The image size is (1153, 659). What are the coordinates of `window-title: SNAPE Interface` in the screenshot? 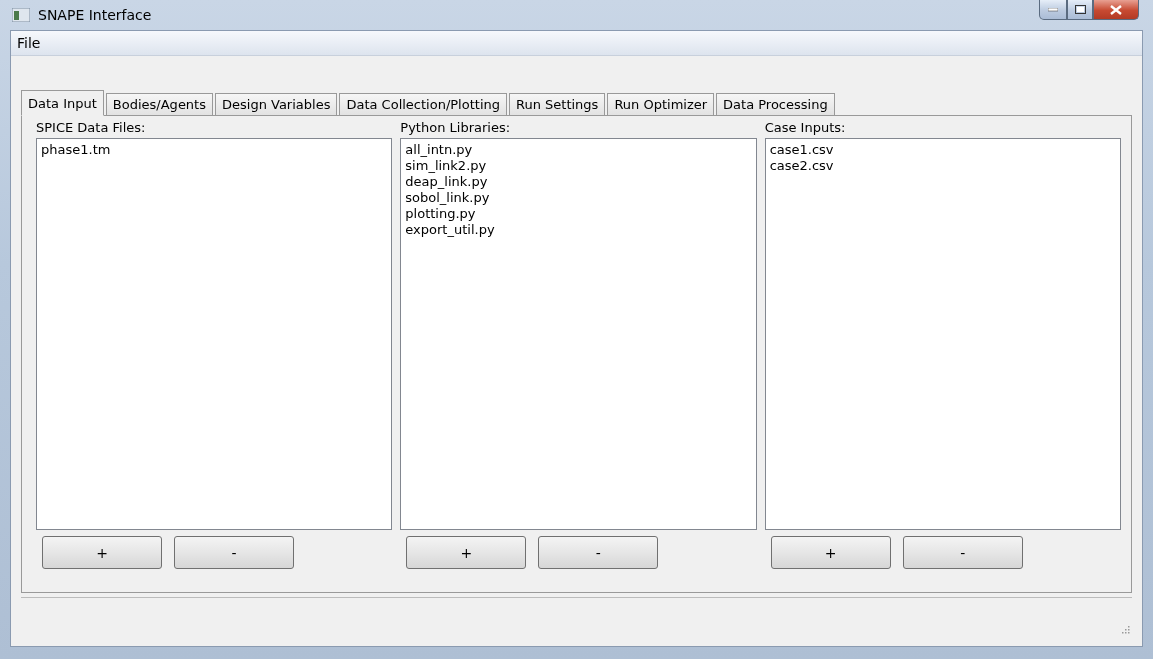 It's located at (95, 15).